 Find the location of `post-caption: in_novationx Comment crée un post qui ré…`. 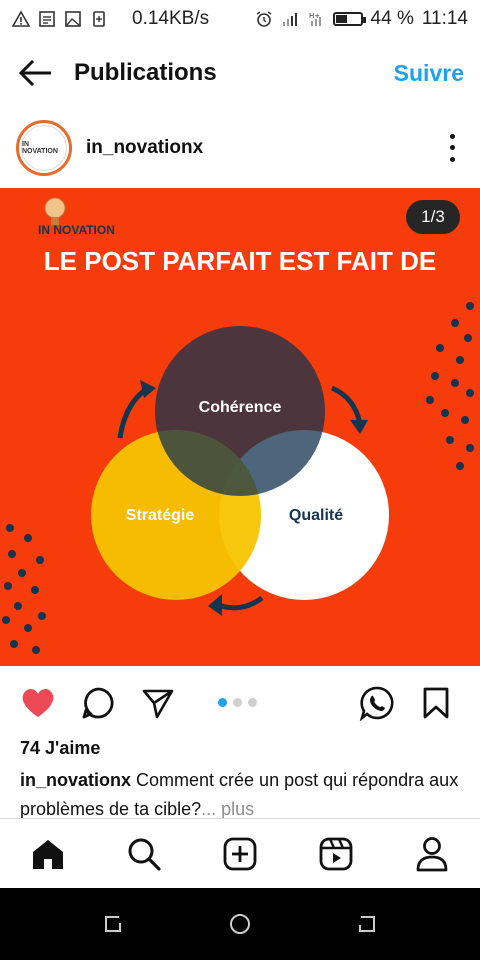

post-caption: in_novationx Comment crée un post qui ré… is located at coordinates (240, 793).